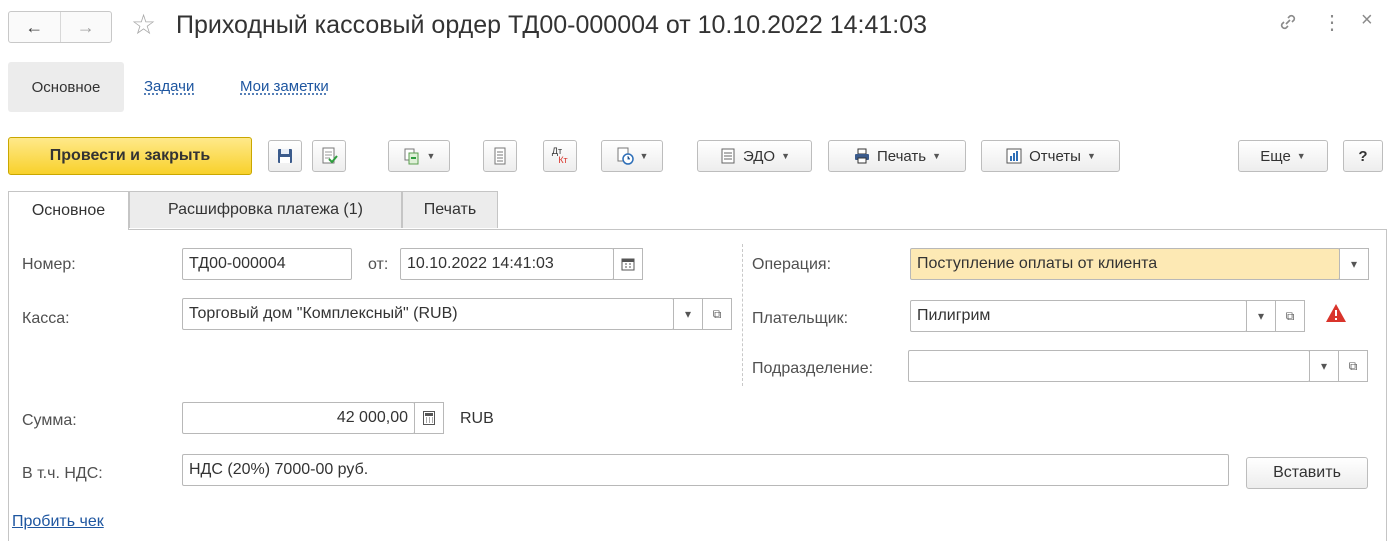 This screenshot has height=541, width=1395. I want to click on sum-label: Сумма:, so click(49, 420).